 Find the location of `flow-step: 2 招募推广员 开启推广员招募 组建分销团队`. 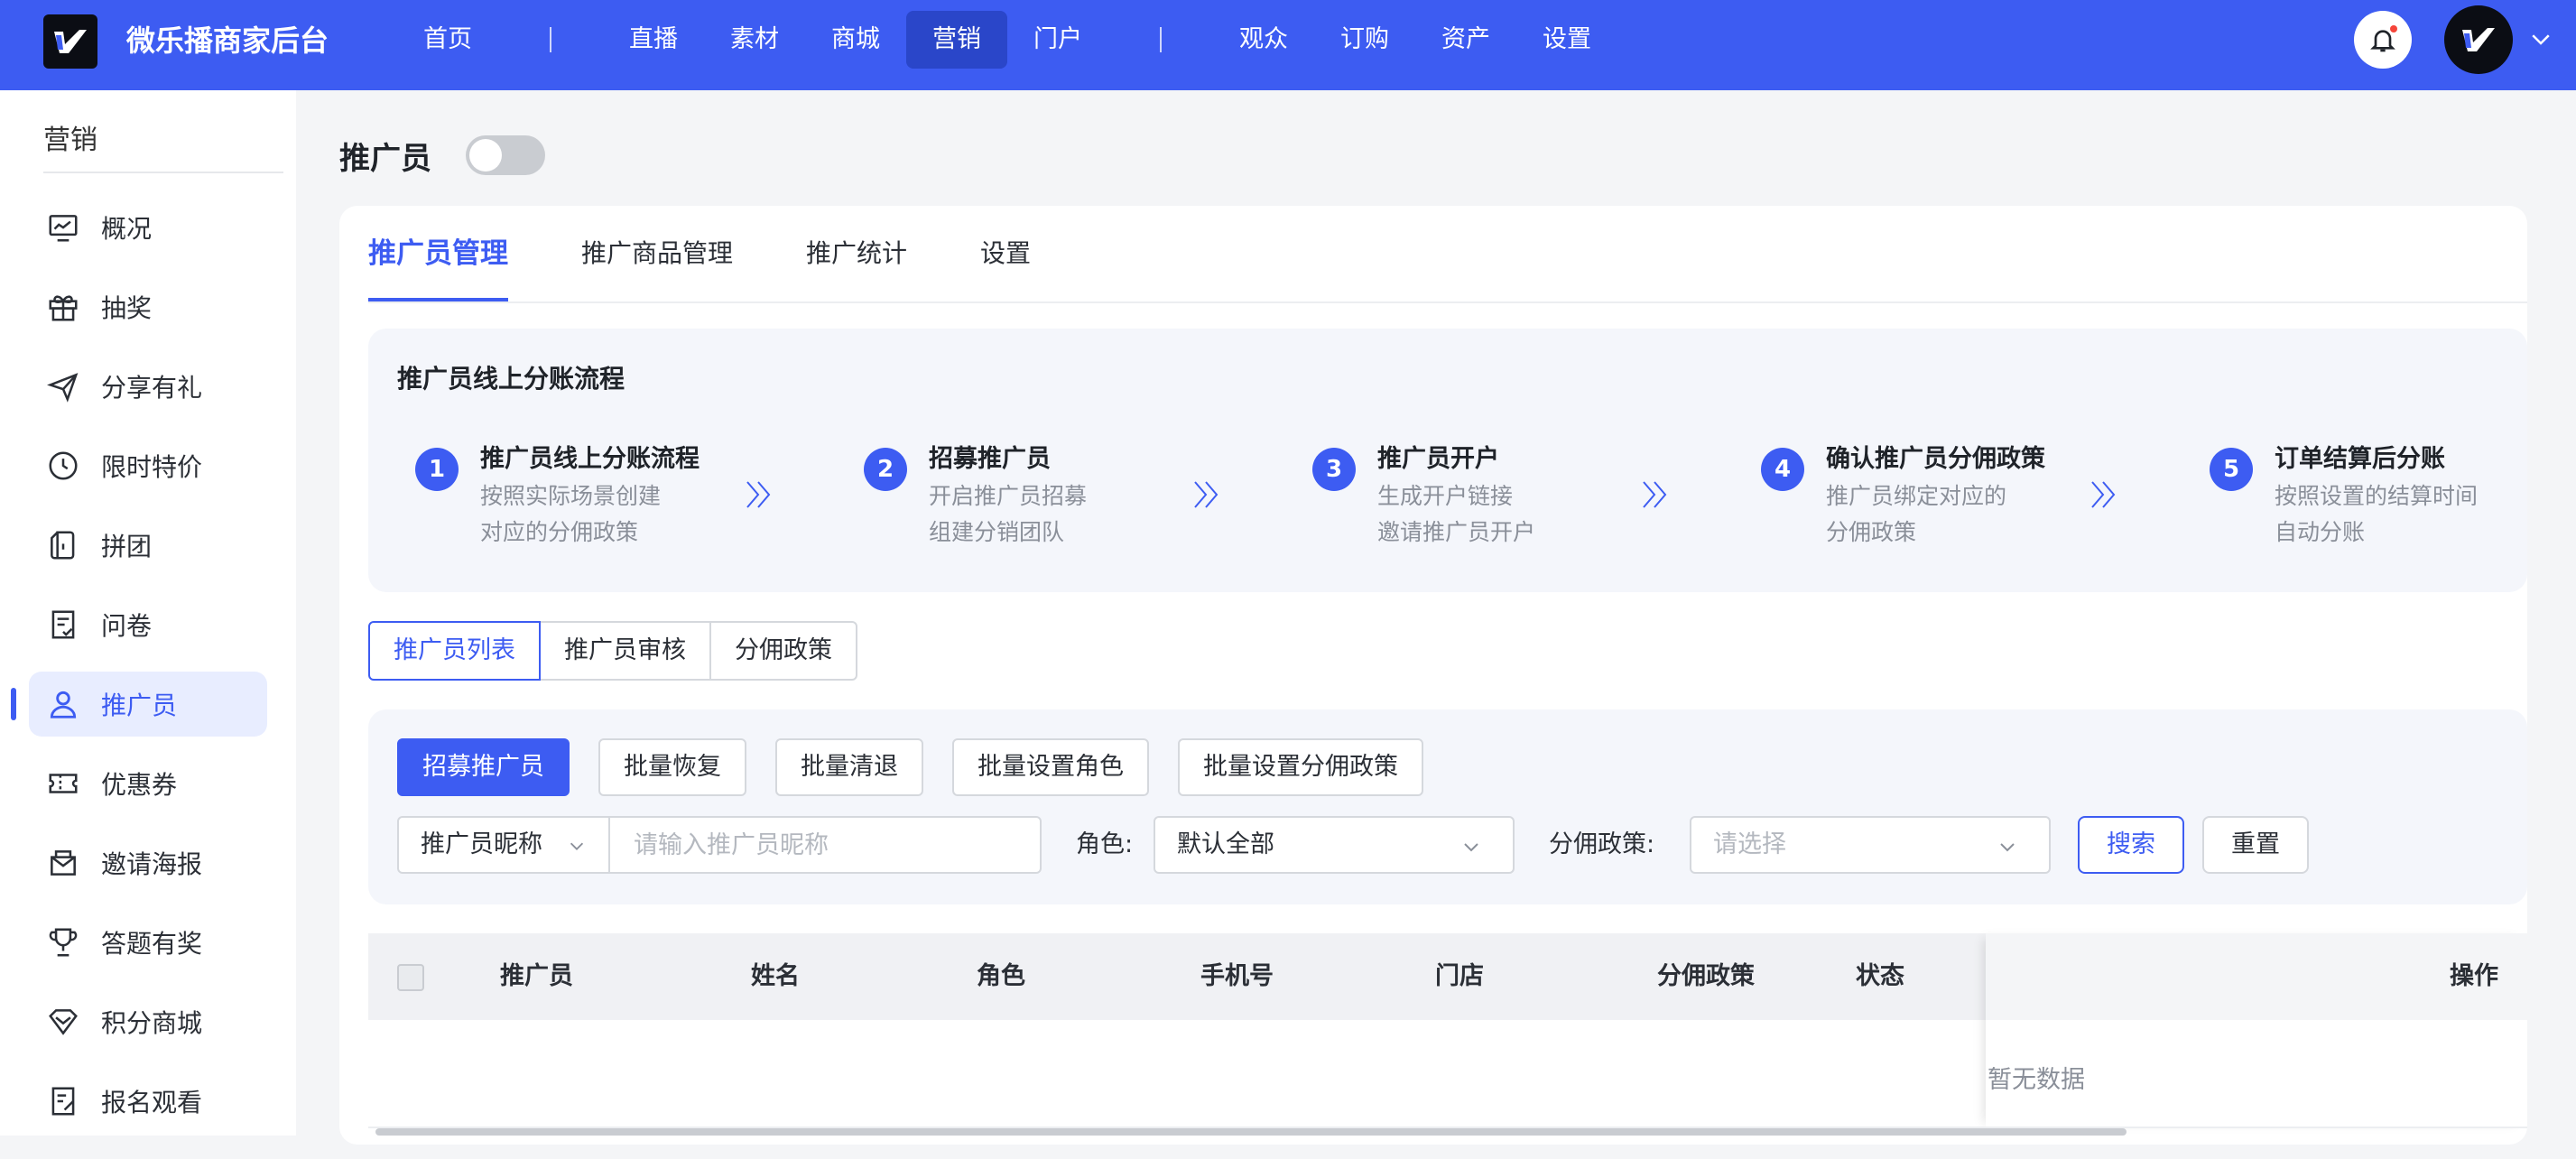

flow-step: 2 招募推广员 开启推广员招募 组建分销团队 is located at coordinates (1044, 502).